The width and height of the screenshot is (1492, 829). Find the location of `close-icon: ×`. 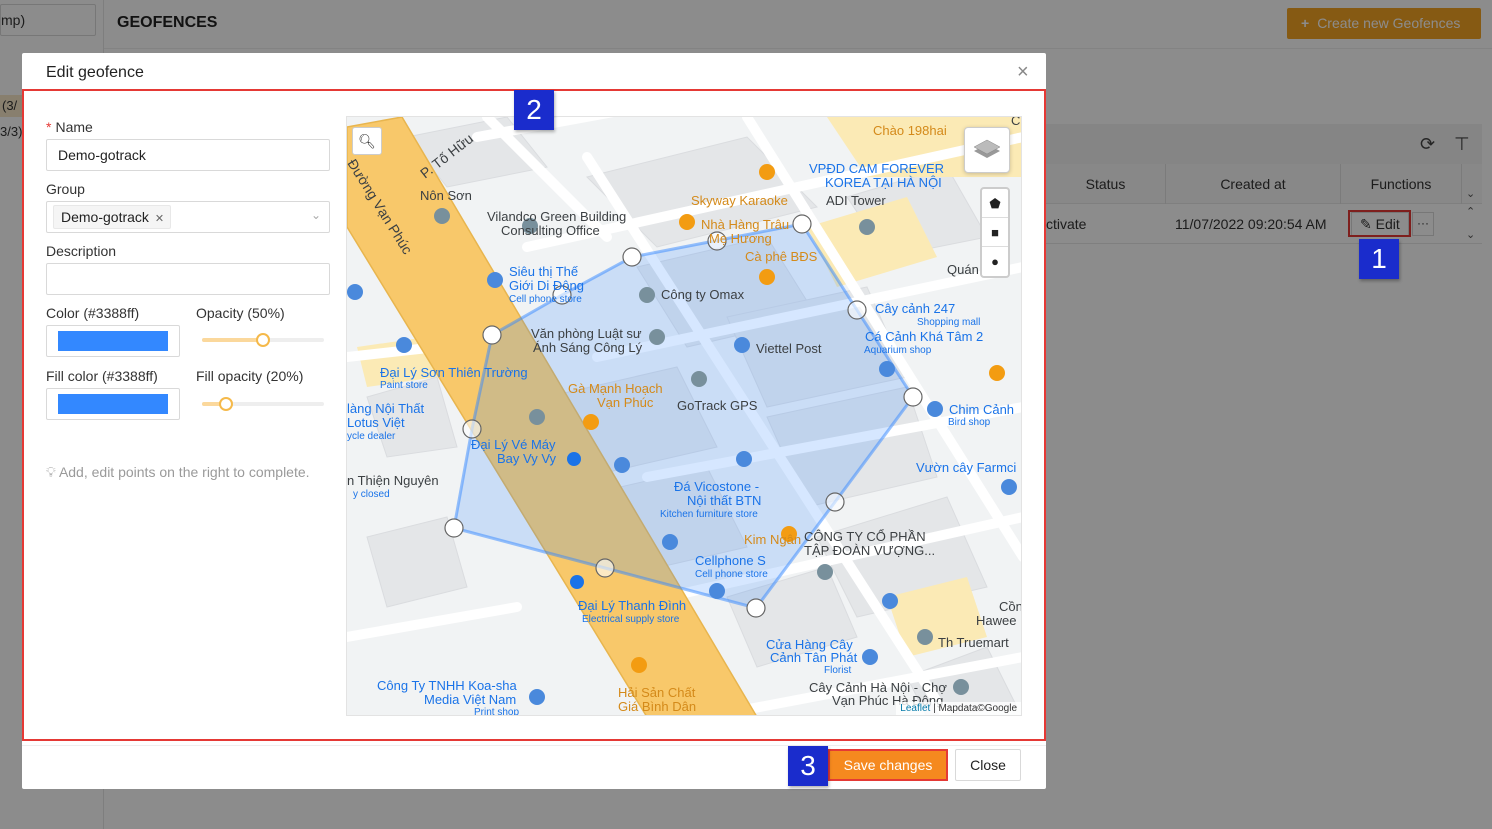

close-icon: × is located at coordinates (1023, 72).